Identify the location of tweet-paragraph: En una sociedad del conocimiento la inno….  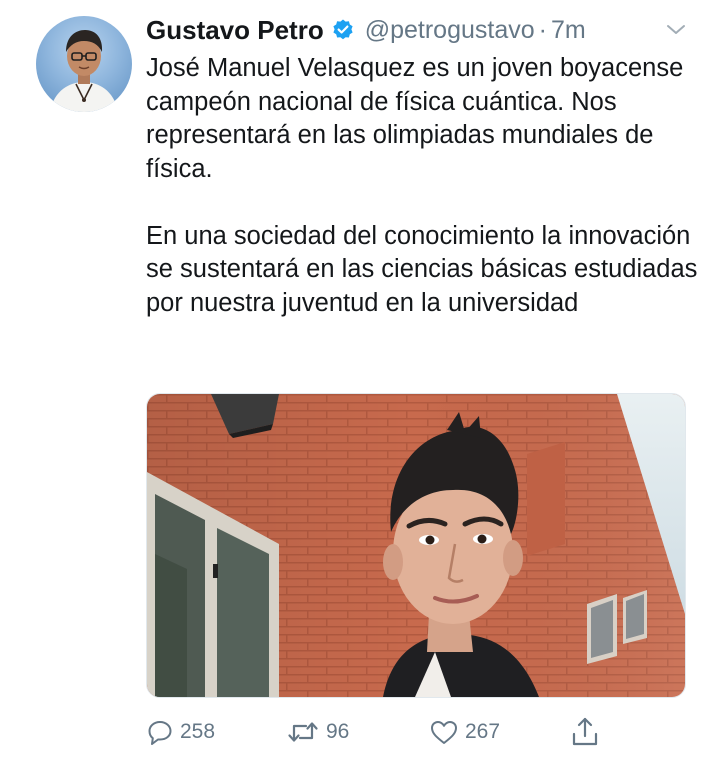
(422, 269).